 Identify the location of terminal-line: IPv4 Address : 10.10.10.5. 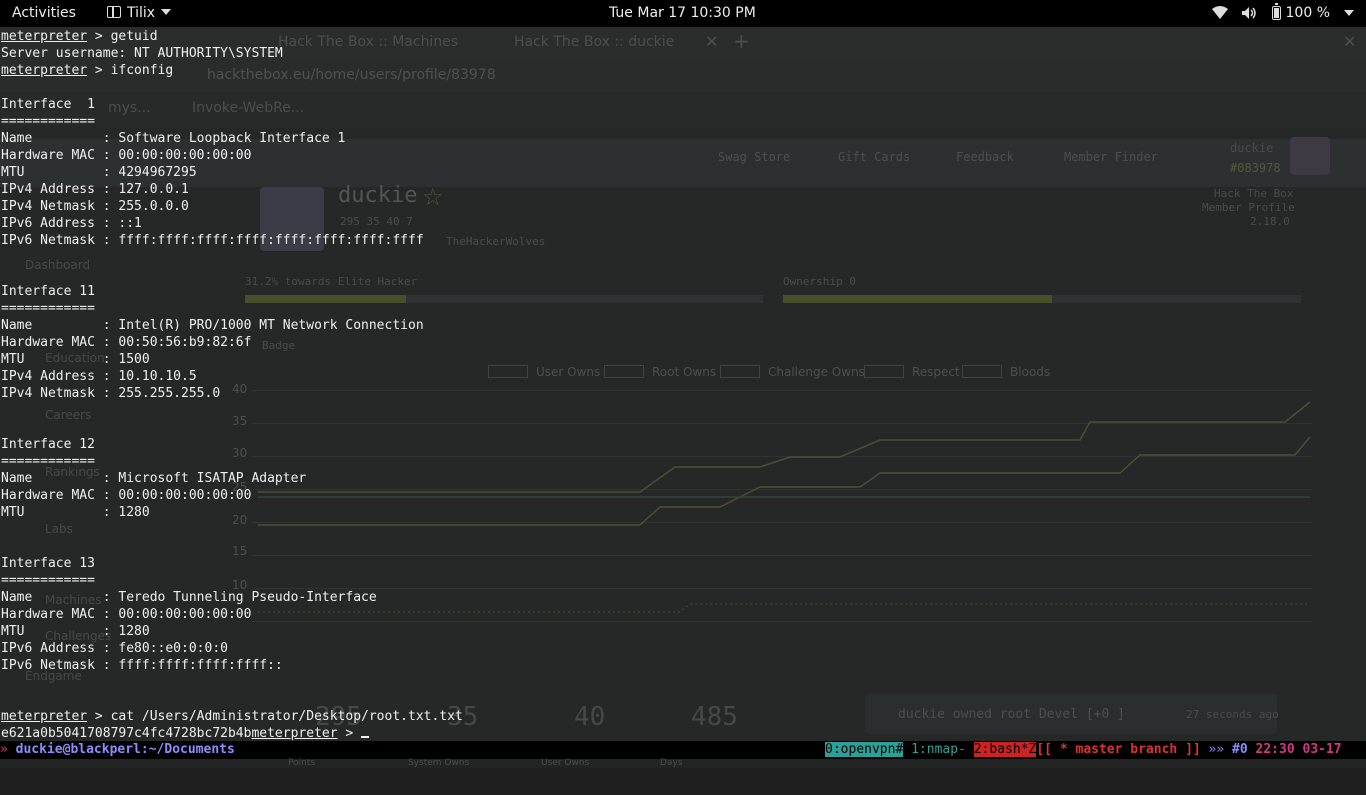
(232, 376).